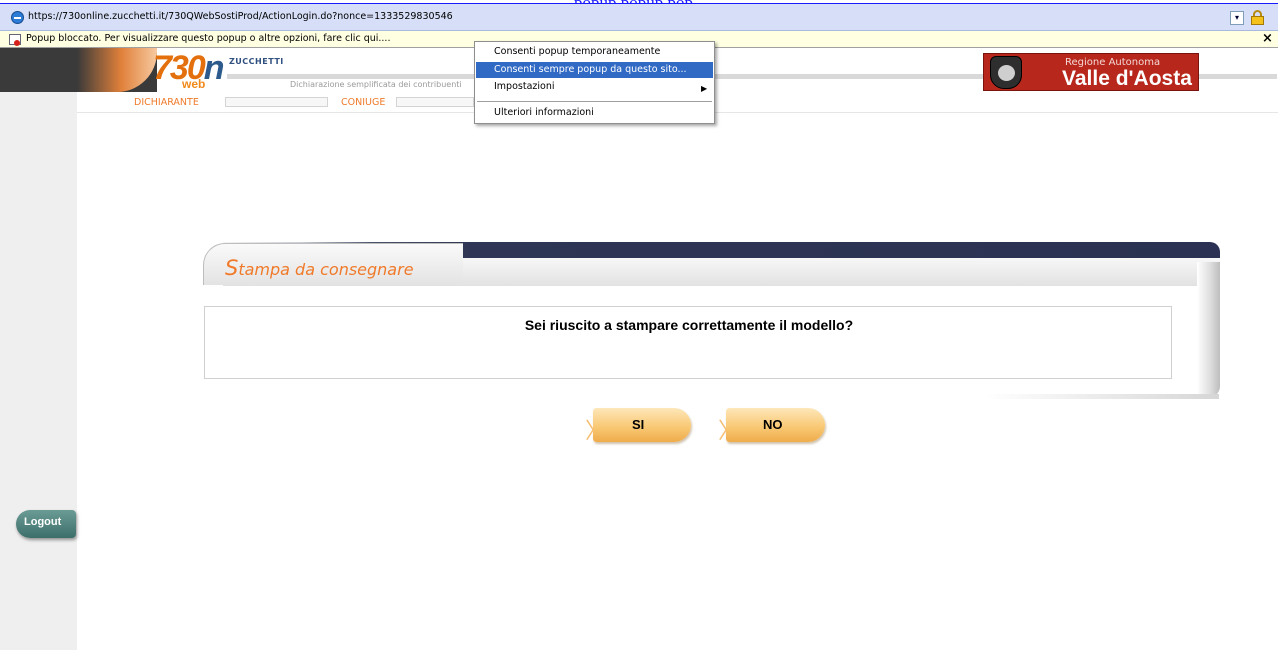 The image size is (1278, 650). Describe the element at coordinates (256, 61) in the screenshot. I see `zucchetti-brand: ZUCCHETTI` at that location.